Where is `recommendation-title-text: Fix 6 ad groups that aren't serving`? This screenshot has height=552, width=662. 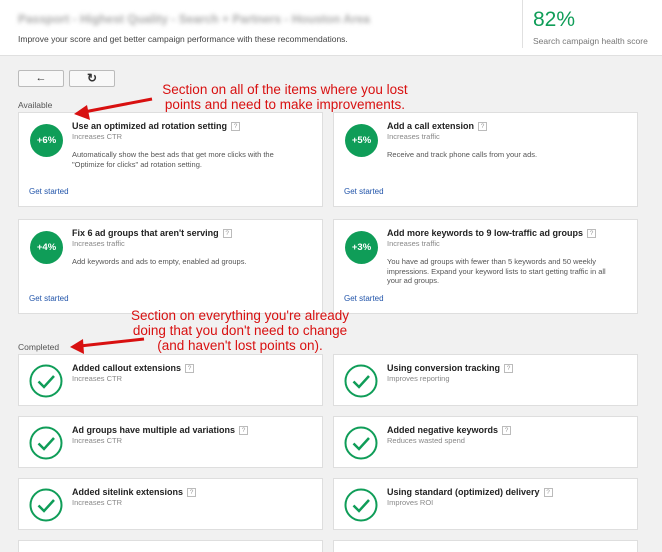
recommendation-title-text: Fix 6 ad groups that aren't serving is located at coordinates (145, 233).